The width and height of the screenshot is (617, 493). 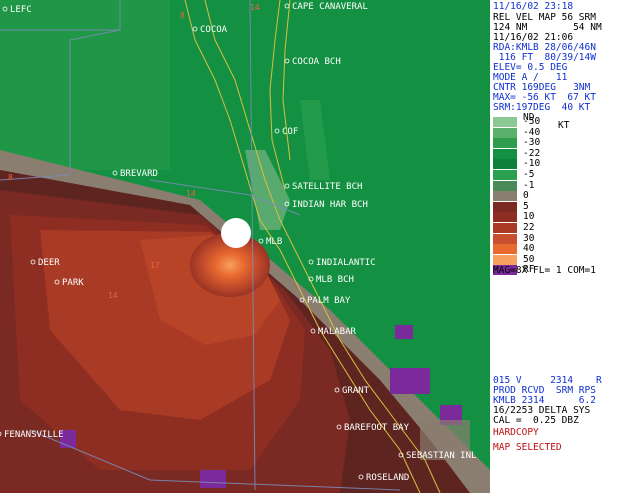 I want to click on legend-label: 50, so click(x=529, y=259).